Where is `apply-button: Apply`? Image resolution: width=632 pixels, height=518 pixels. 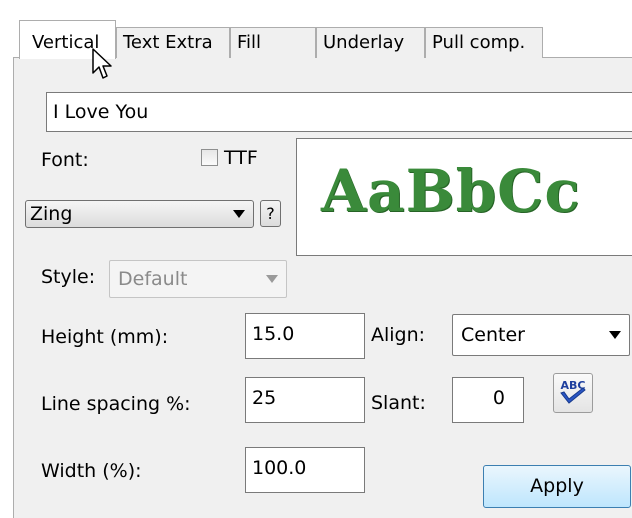 apply-button: Apply is located at coordinates (557, 486).